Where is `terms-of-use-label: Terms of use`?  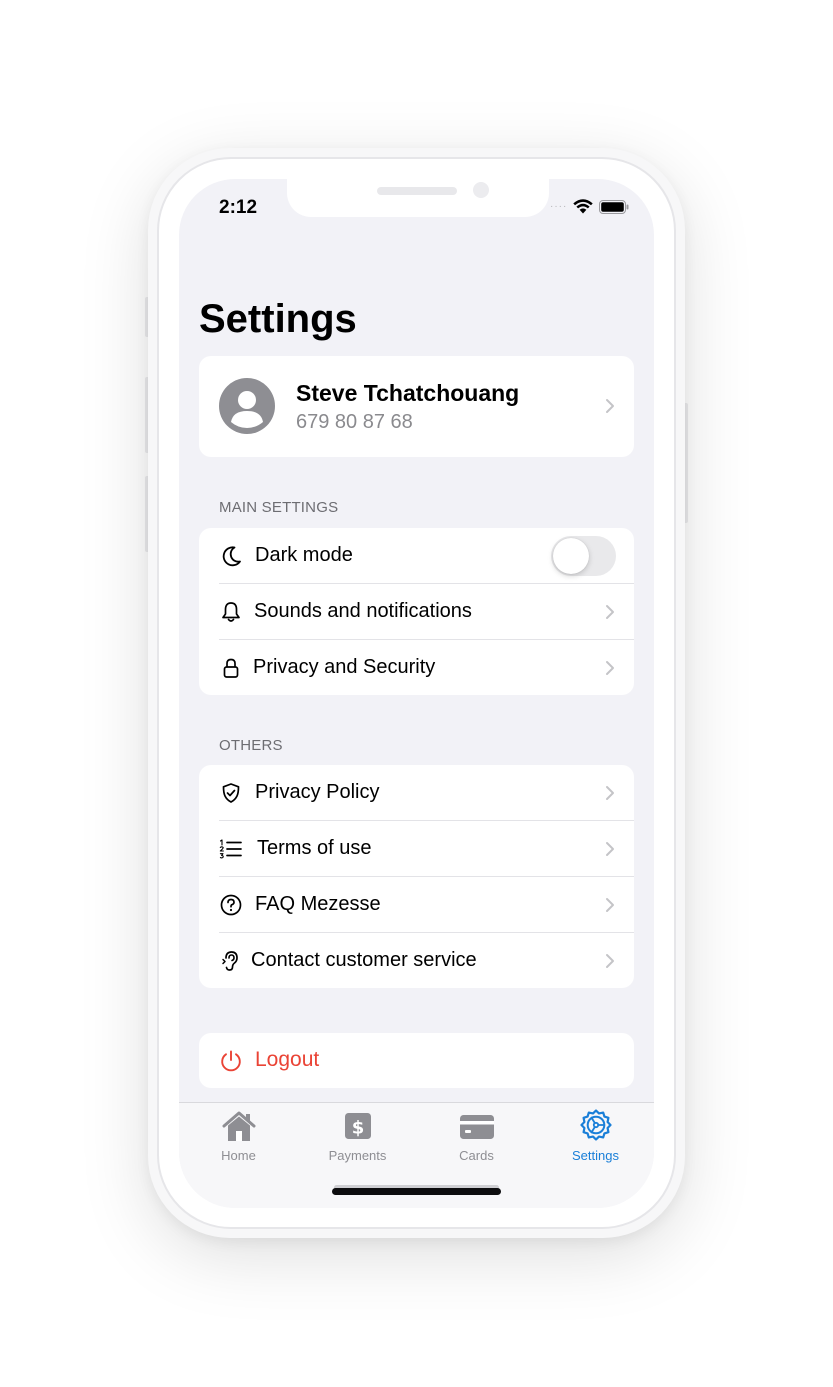 terms-of-use-label: Terms of use is located at coordinates (314, 848).